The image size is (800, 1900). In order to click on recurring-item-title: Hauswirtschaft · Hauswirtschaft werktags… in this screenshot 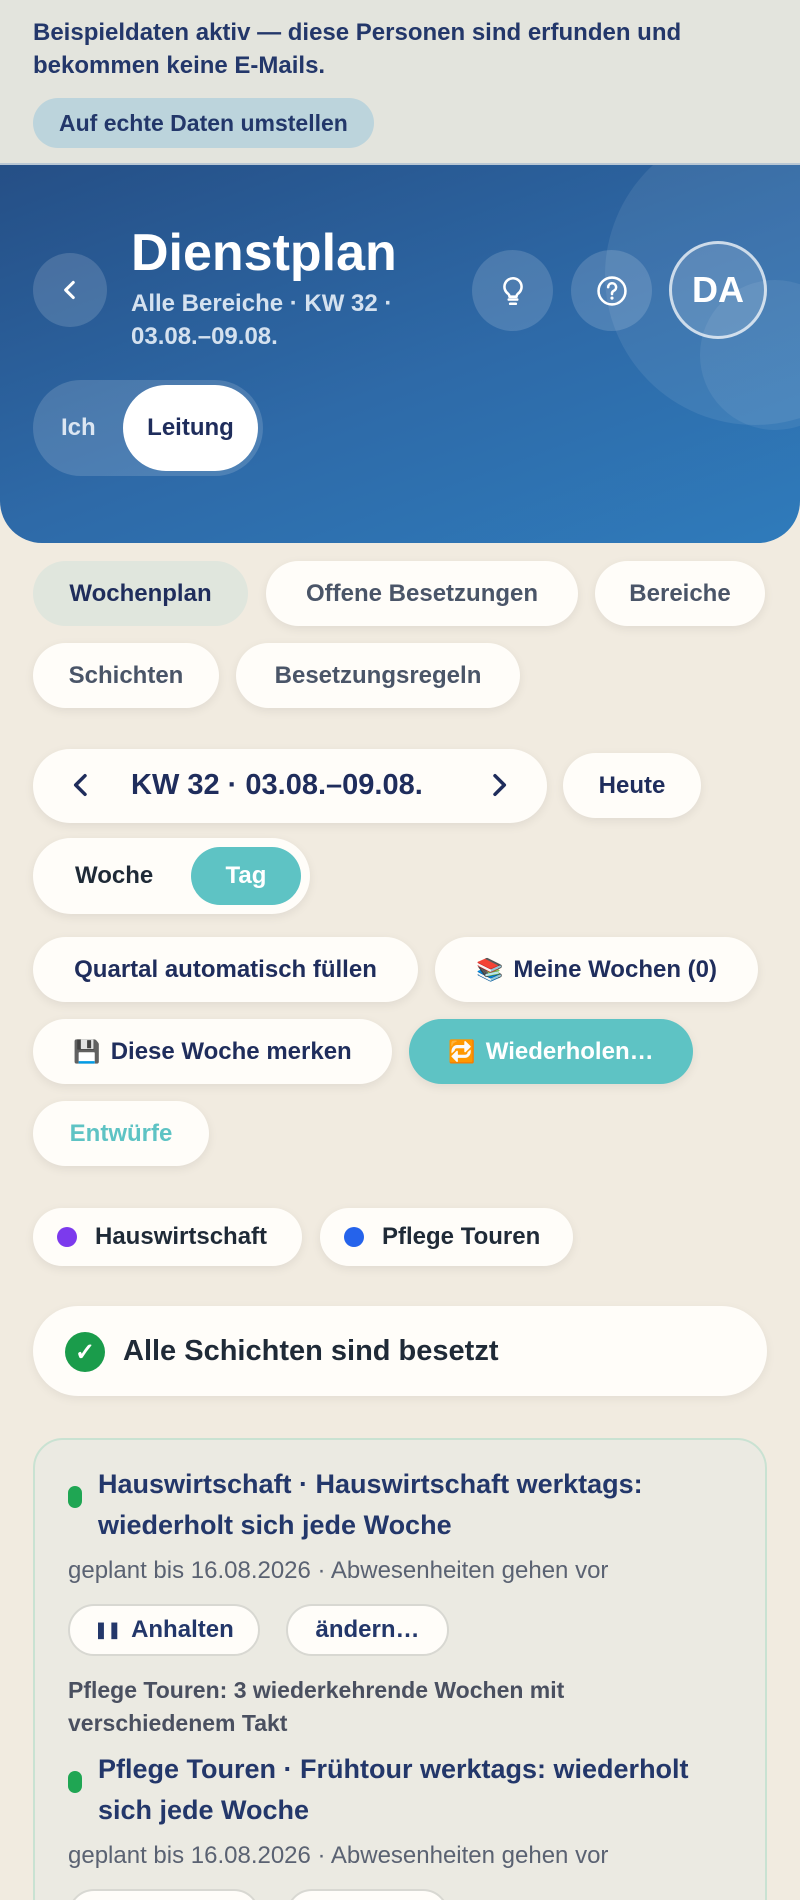, I will do `click(370, 1504)`.